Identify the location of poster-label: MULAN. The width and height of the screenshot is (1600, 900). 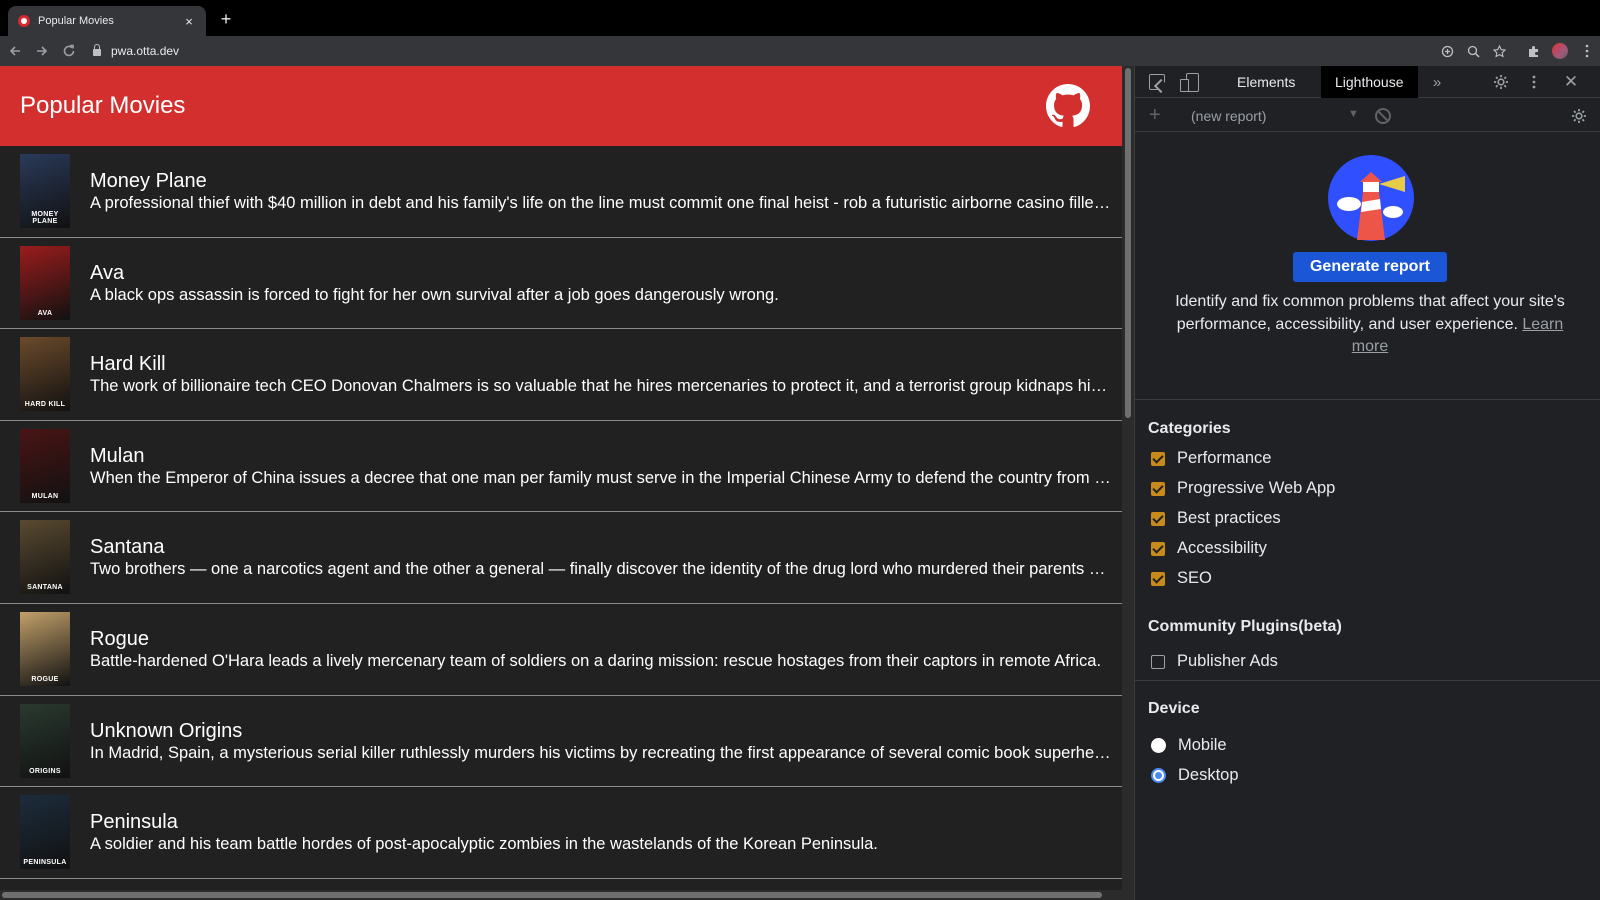
(45, 496).